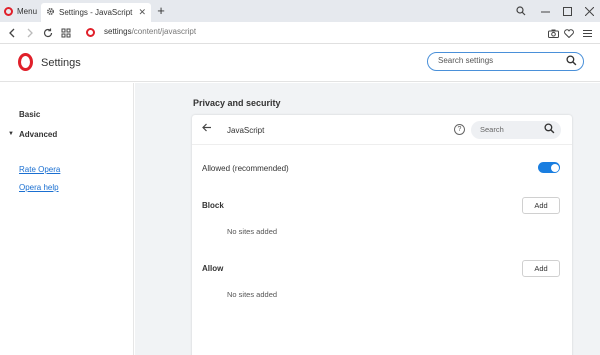 This screenshot has width=600, height=355. Describe the element at coordinates (29, 114) in the screenshot. I see `sidebar-item-basic: Basic` at that location.